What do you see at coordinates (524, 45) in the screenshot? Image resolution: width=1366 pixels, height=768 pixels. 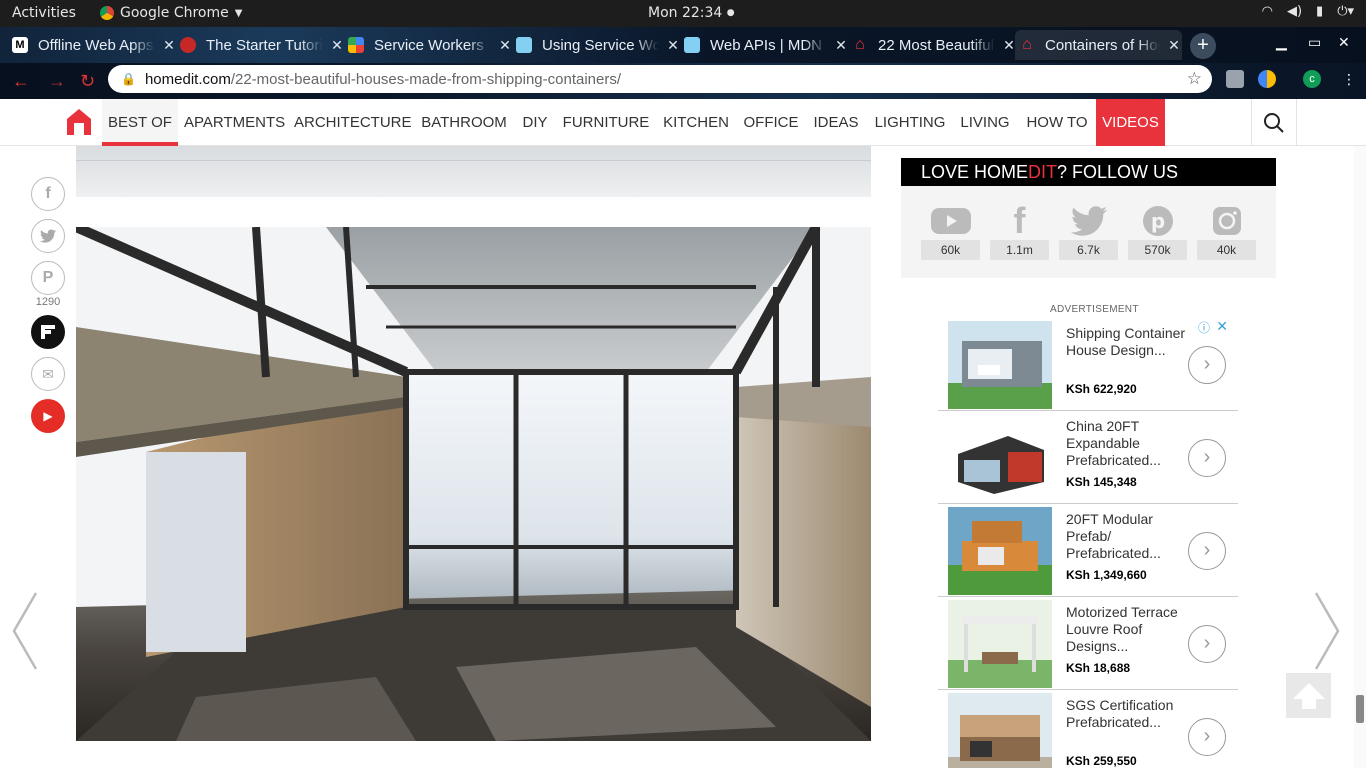 I see `mdn-icon` at bounding box center [524, 45].